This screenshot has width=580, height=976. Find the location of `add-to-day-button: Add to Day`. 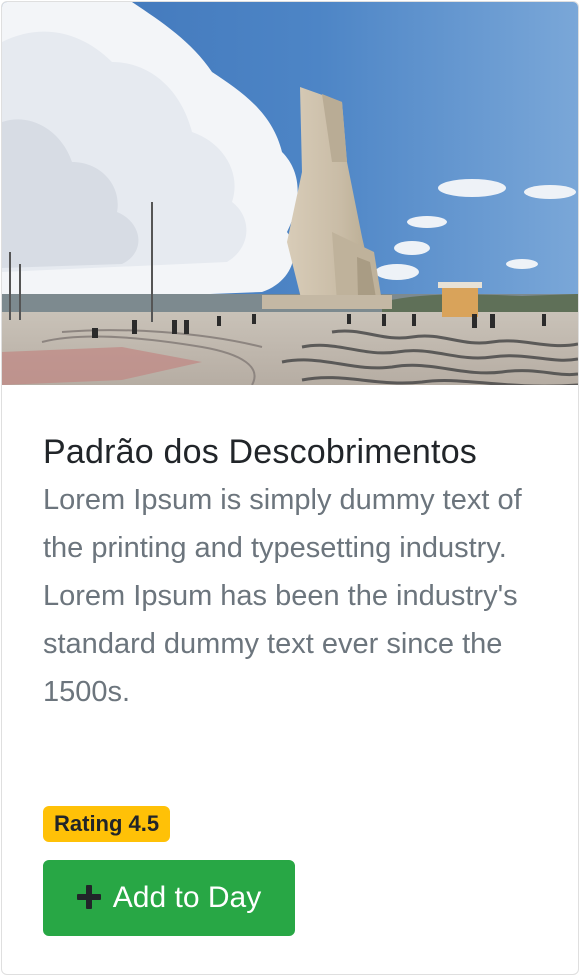

add-to-day-button: Add to Day is located at coordinates (169, 898).